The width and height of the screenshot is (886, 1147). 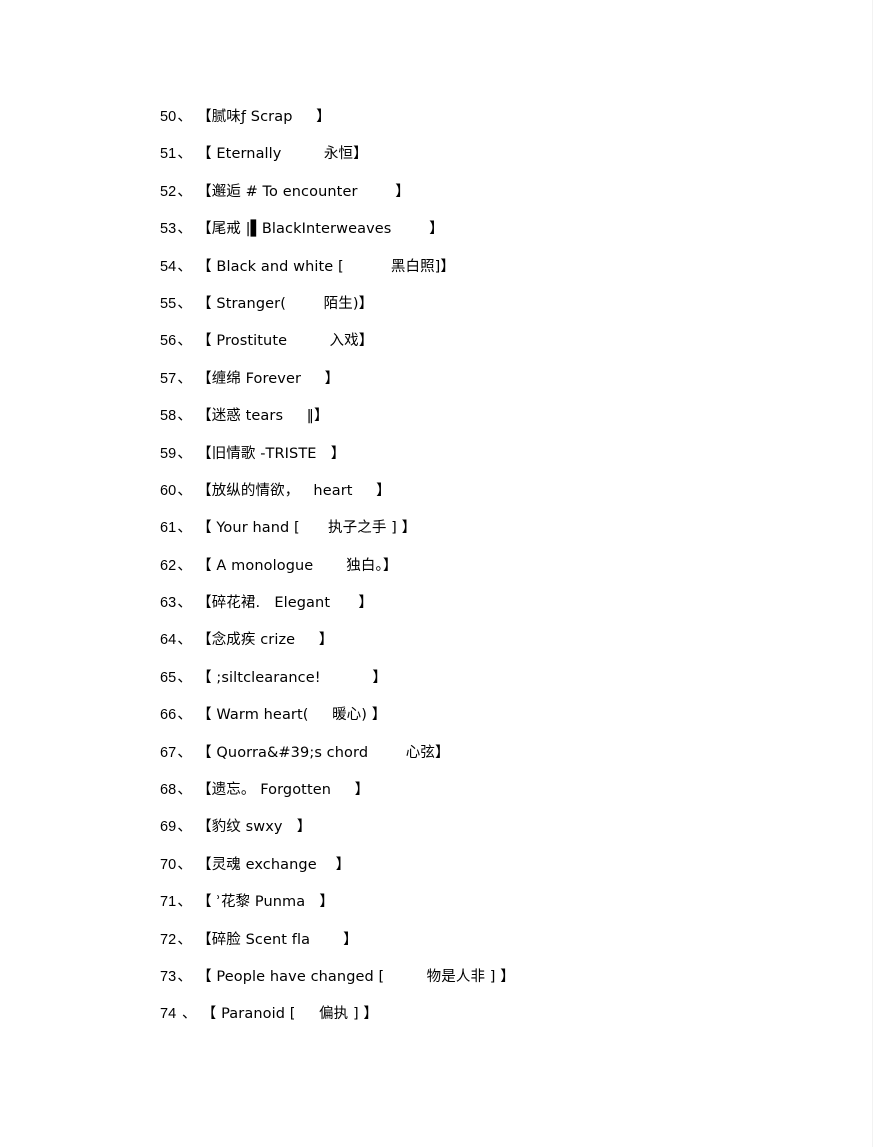 What do you see at coordinates (460, 720) in the screenshot?
I see `list-item: 66、 【 Warm heart( 暖心) 】` at bounding box center [460, 720].